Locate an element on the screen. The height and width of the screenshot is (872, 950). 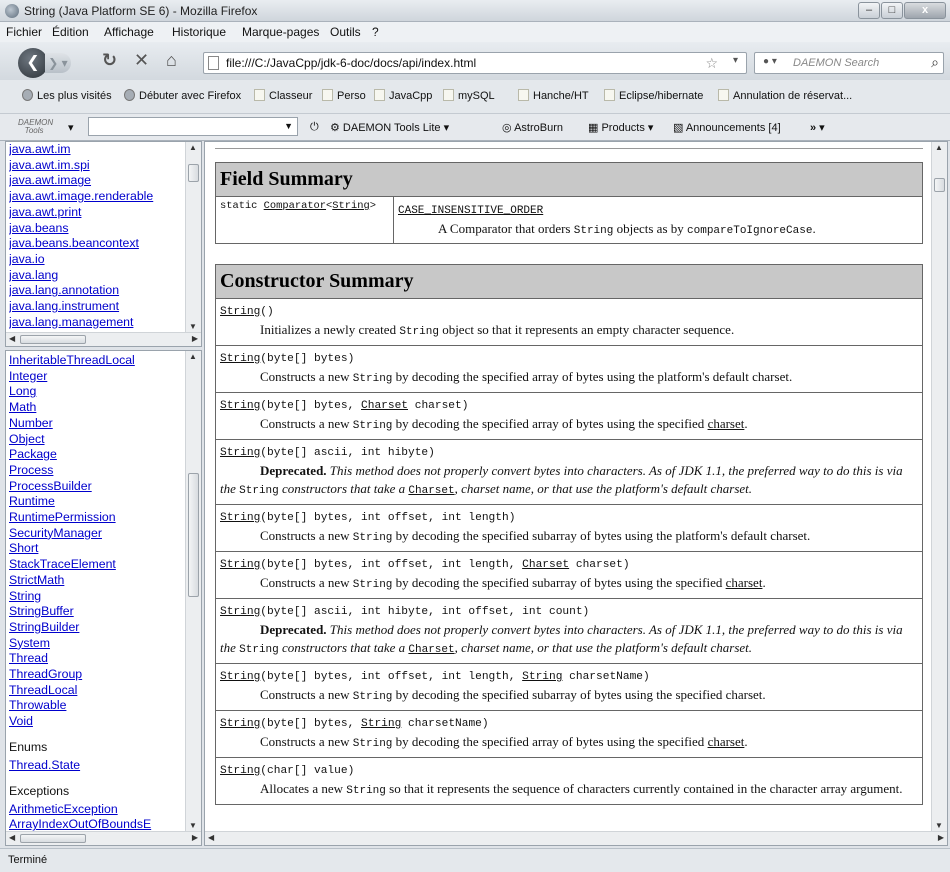
menu-fichier: Fichier is located at coordinates (24, 32).